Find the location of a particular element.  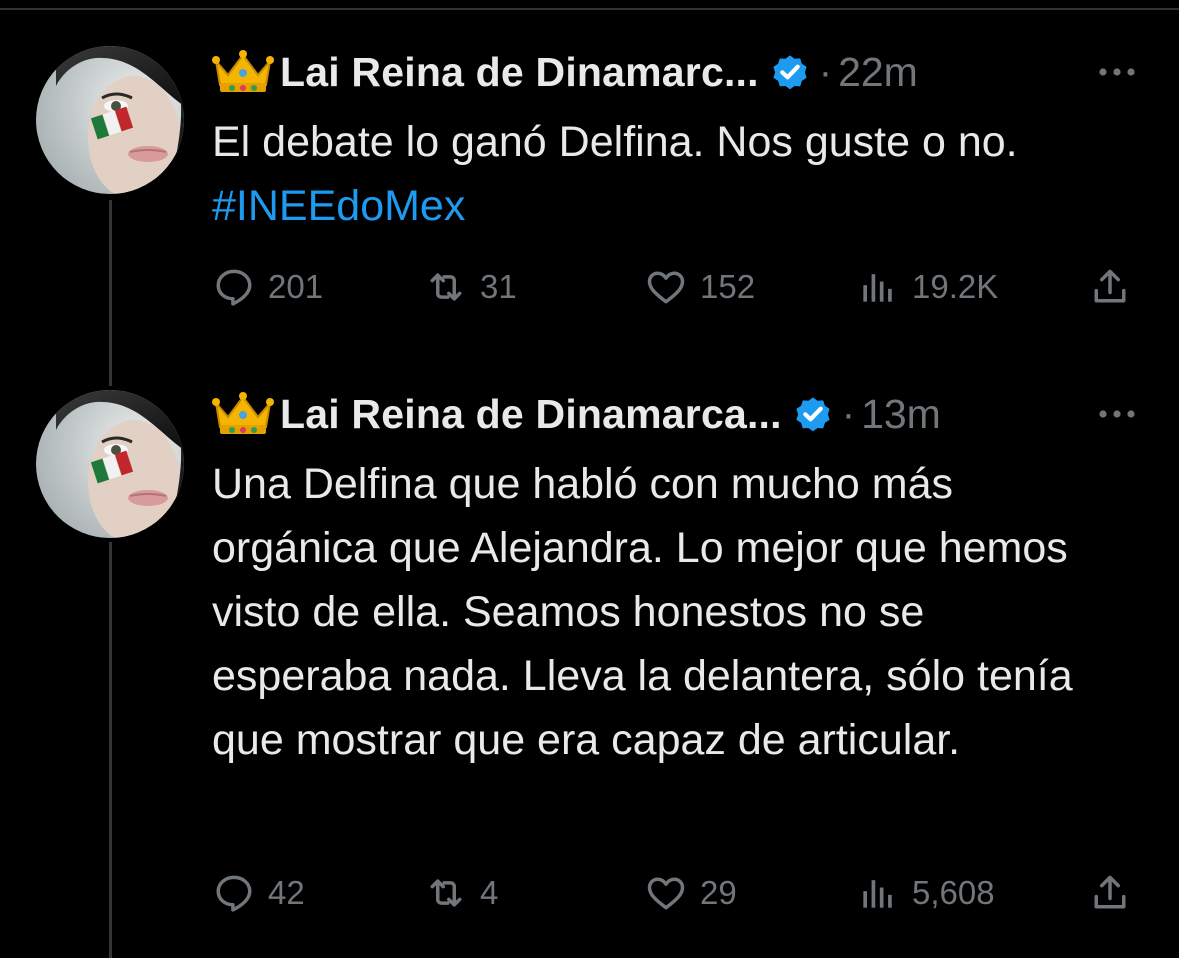

like-button: 29 is located at coordinates (690, 893).